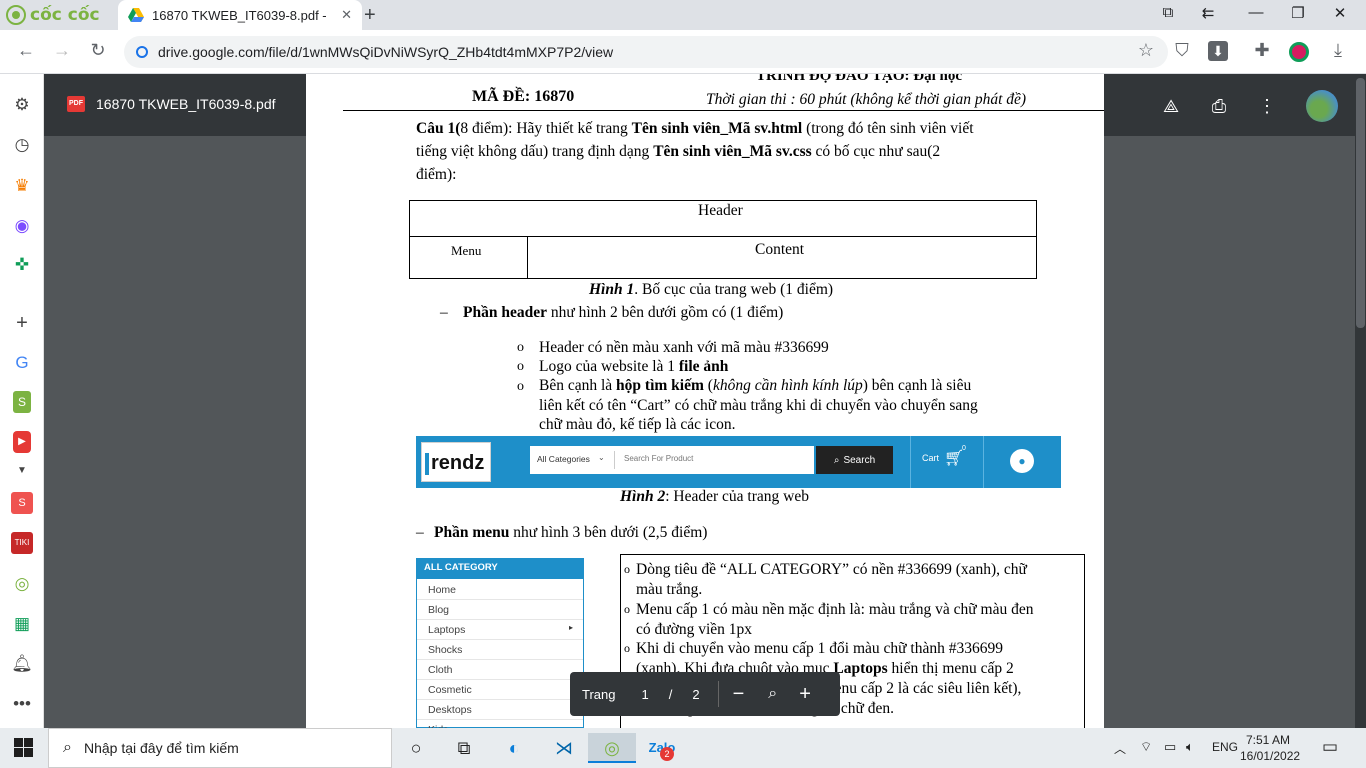 This screenshot has height=768, width=1366. Describe the element at coordinates (22, 442) in the screenshot. I see `youtube-icon: ▶` at that location.